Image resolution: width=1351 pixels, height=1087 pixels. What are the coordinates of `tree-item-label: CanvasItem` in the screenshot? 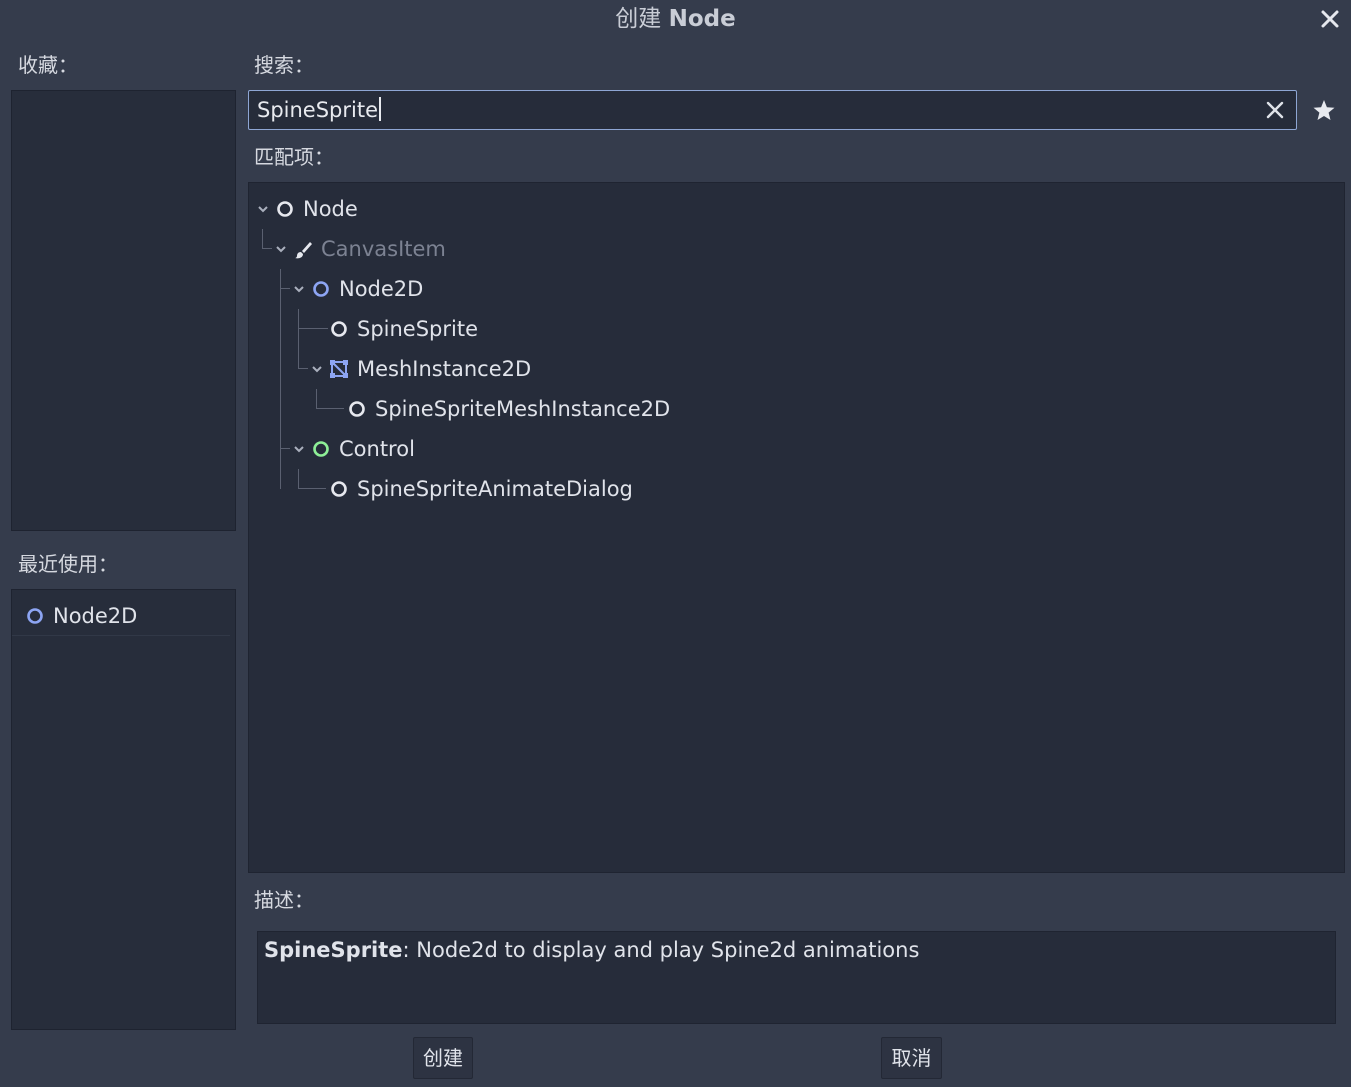 It's located at (383, 249).